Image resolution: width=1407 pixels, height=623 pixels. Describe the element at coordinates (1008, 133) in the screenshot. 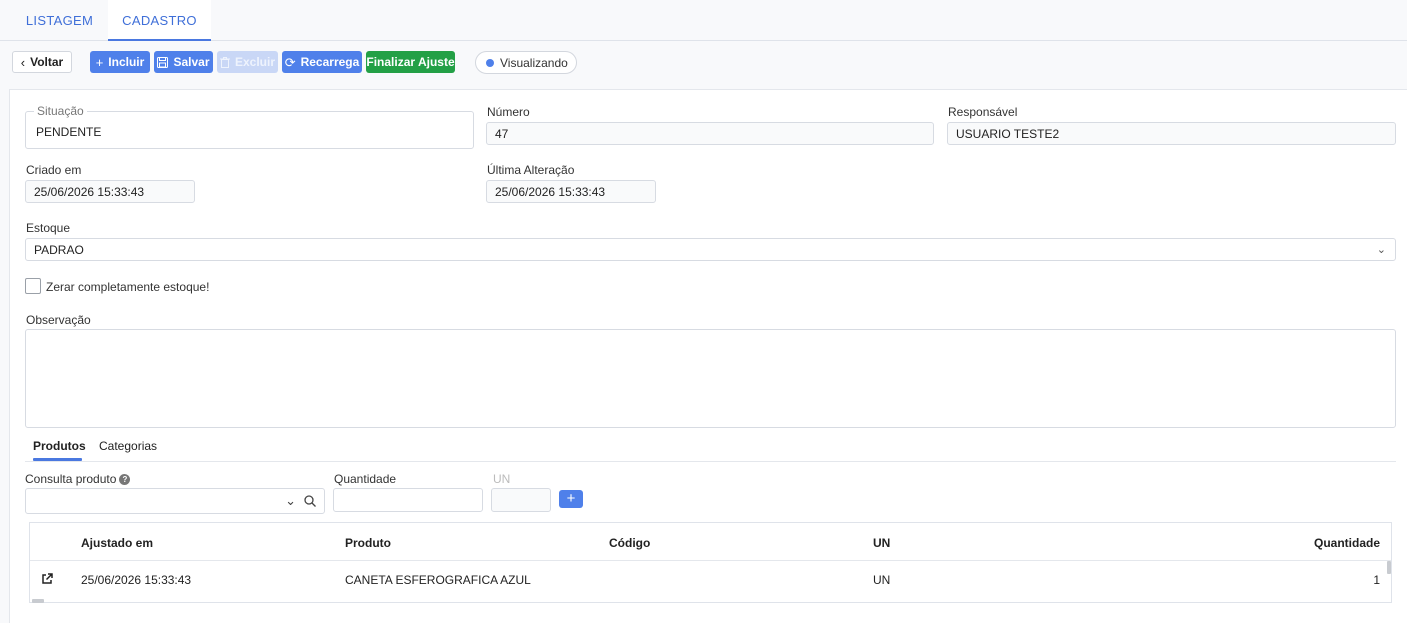

I see `responsavel-value: USUARIO TESTE2` at that location.